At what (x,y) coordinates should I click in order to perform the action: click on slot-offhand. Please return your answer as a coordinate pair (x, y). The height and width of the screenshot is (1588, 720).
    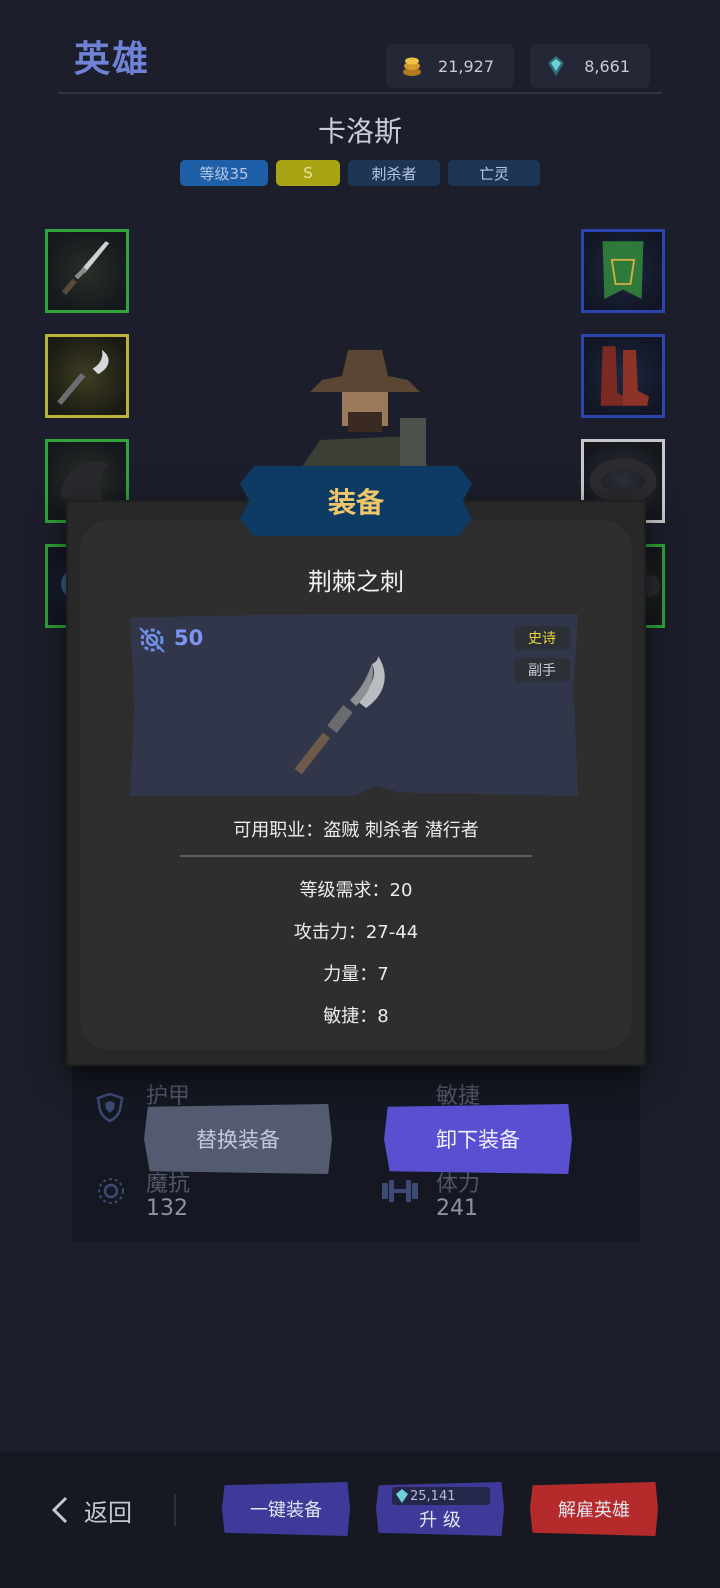
    Looking at the image, I should click on (87, 376).